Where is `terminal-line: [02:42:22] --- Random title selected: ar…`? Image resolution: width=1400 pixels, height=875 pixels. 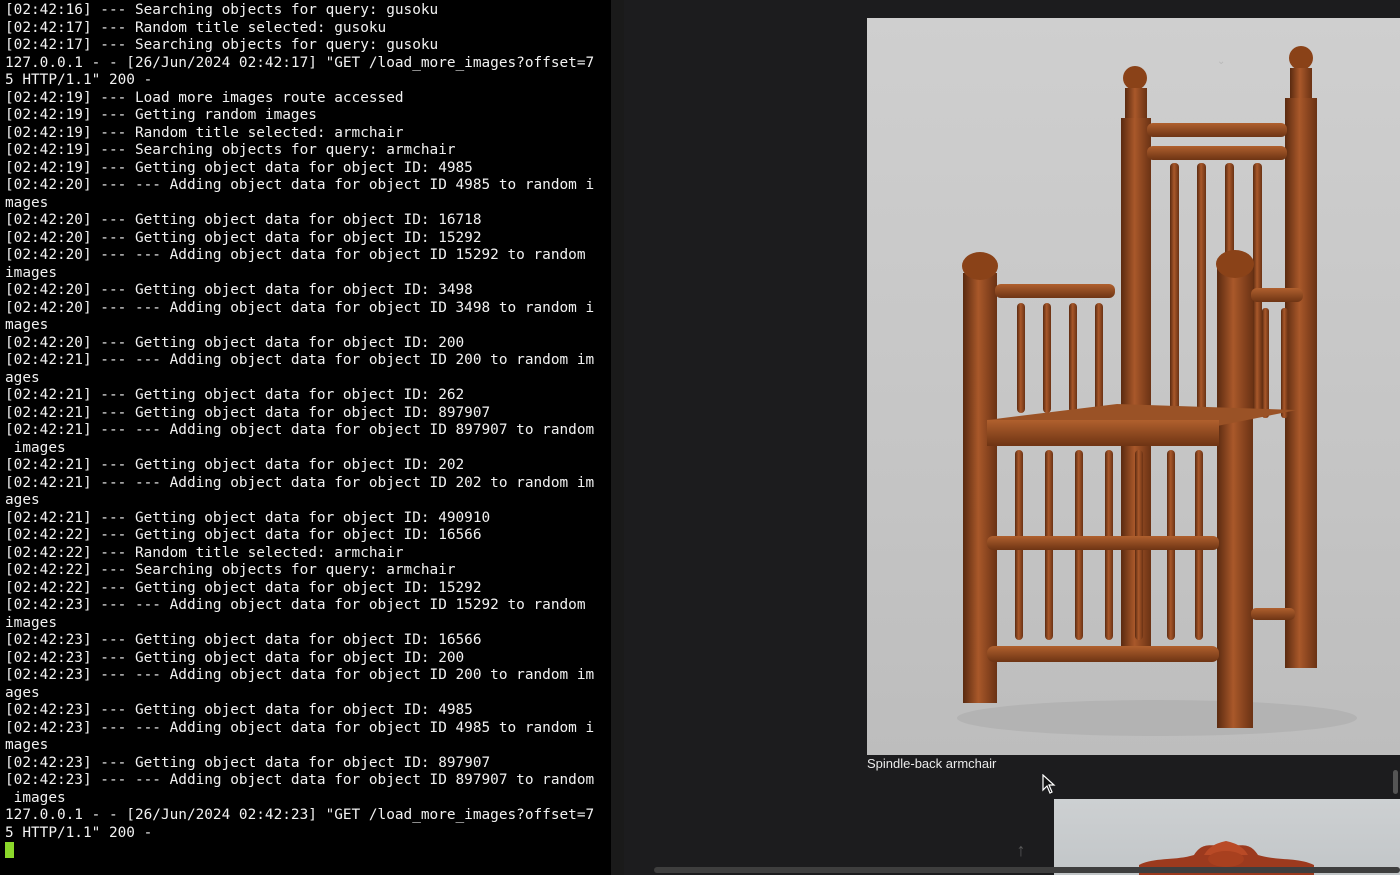
terminal-line: [02:42:22] --- Random title selected: ar… is located at coordinates (204, 552).